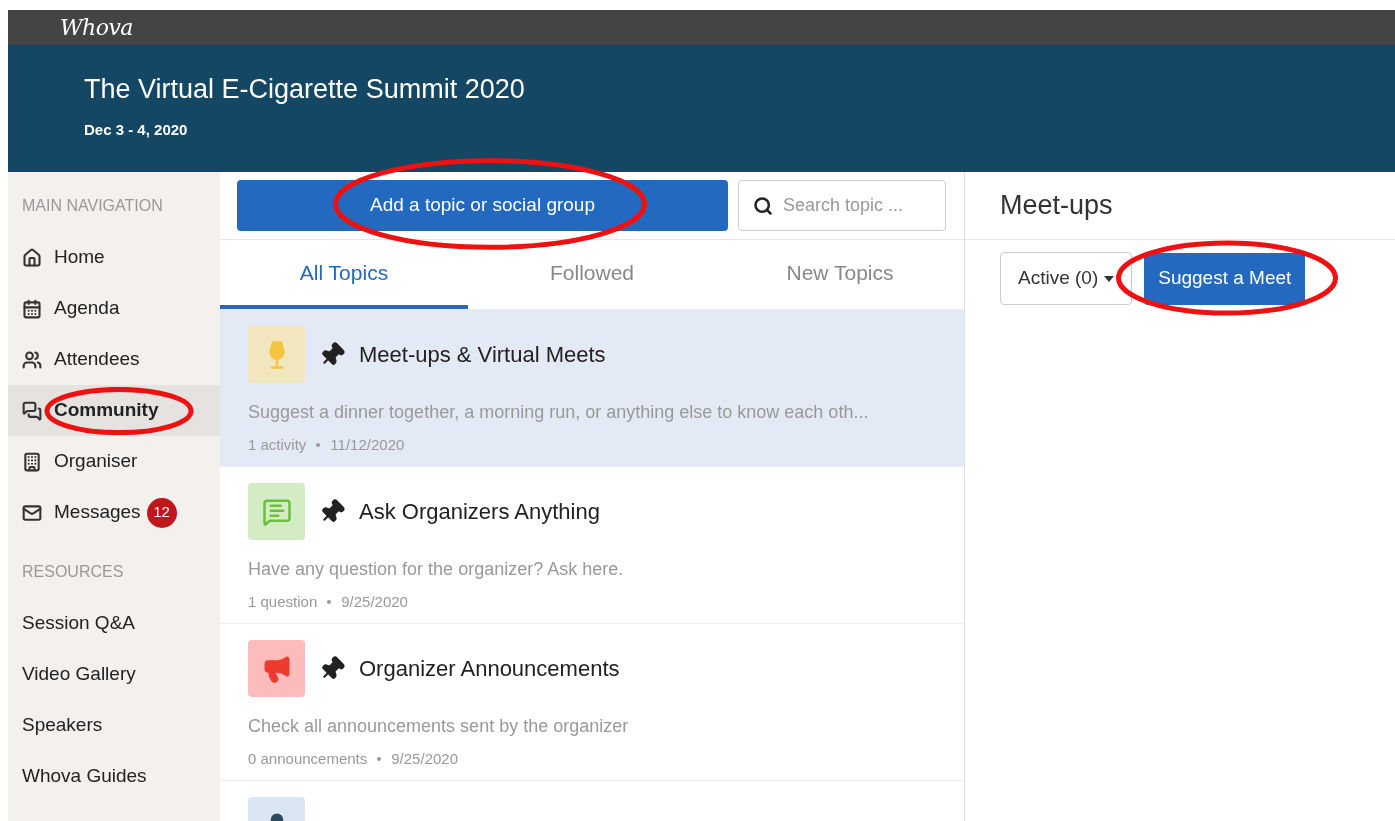  What do you see at coordinates (114, 776) in the screenshot?
I see `sidebar-item: Whova Guides` at bounding box center [114, 776].